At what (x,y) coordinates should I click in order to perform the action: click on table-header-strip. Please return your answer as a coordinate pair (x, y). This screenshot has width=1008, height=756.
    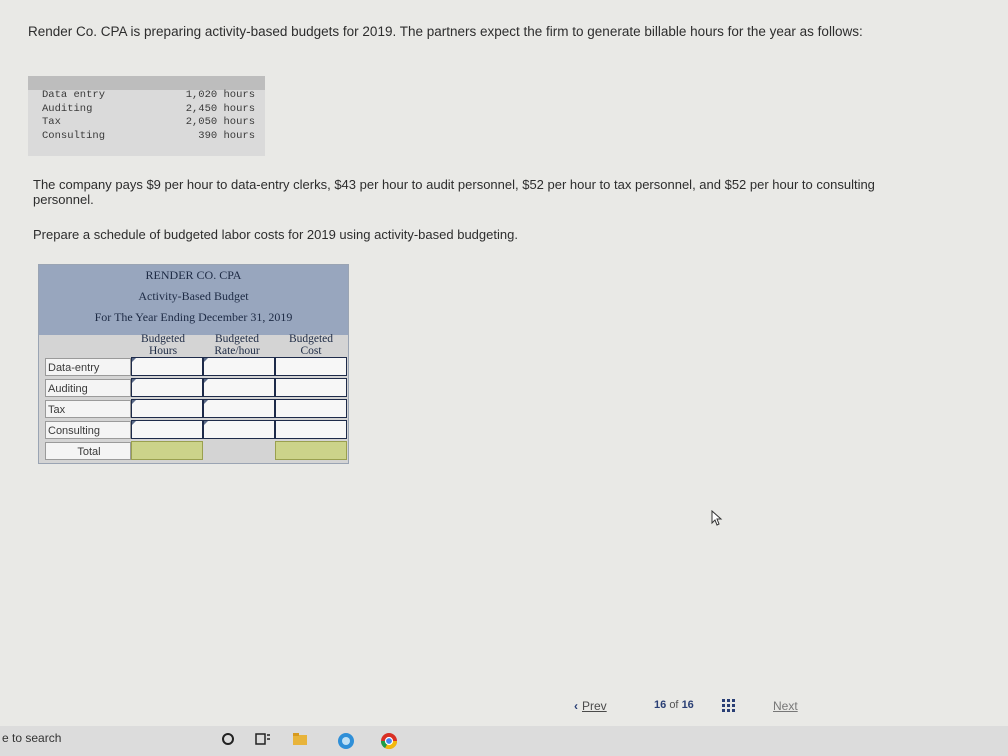
    Looking at the image, I should click on (146, 83).